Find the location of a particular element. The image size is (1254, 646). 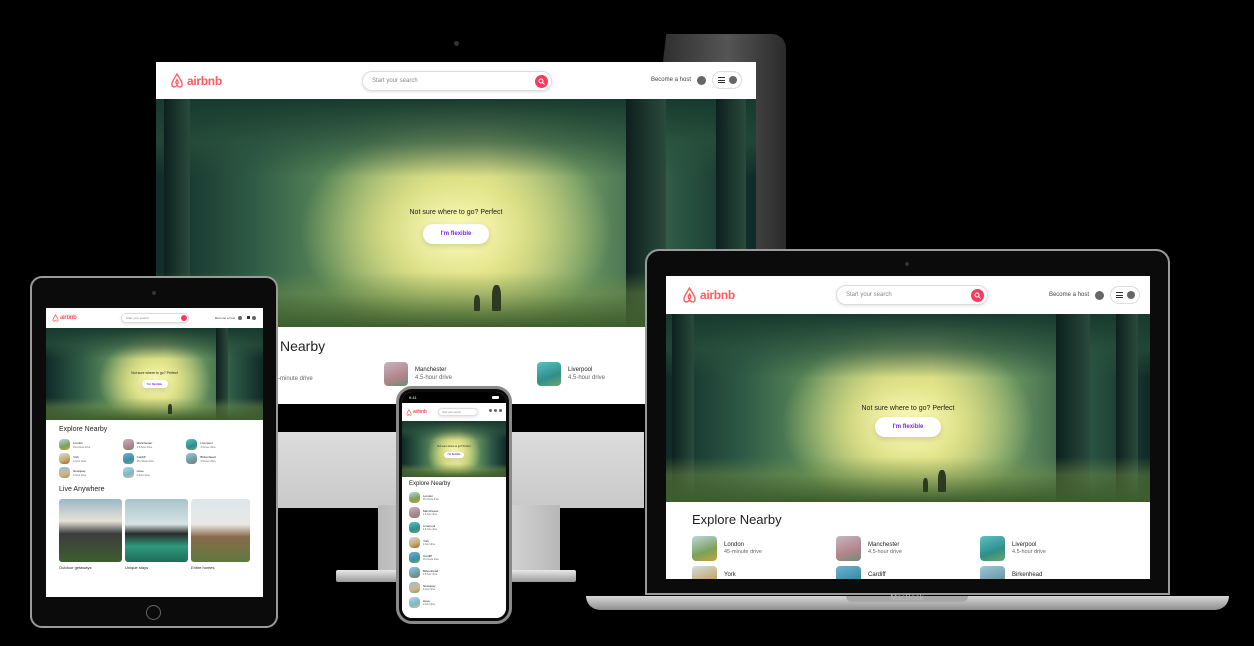

explore-title: Nearby is located at coordinates (303, 346).